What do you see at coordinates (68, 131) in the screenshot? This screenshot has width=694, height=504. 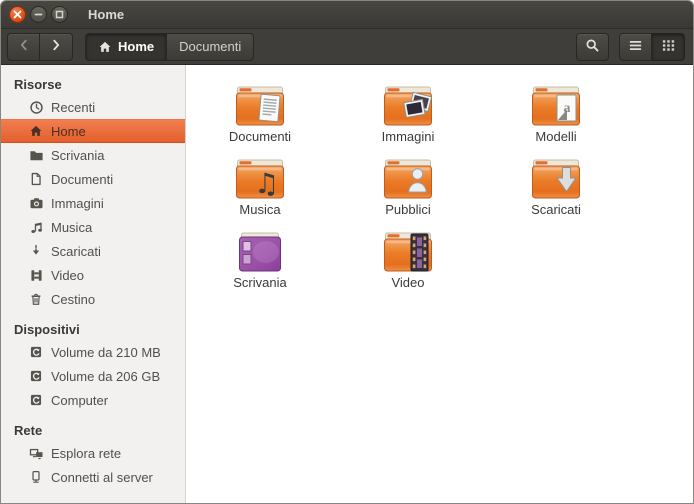 I see `sidebar-item-label: Home` at bounding box center [68, 131].